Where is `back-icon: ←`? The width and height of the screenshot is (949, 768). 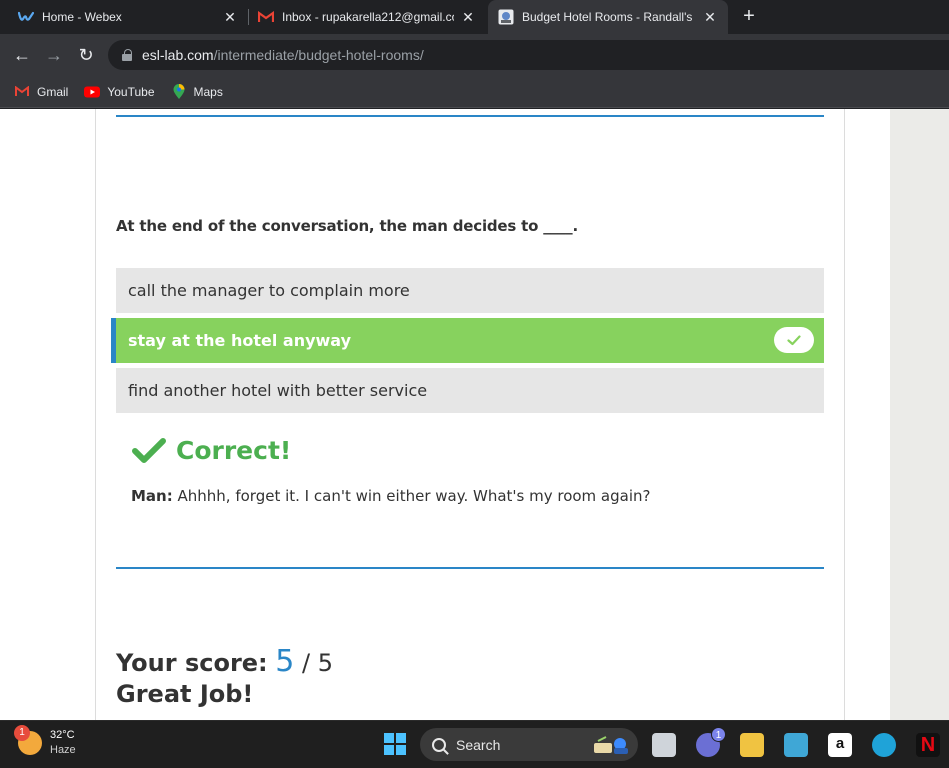
back-icon: ← is located at coordinates (22, 55).